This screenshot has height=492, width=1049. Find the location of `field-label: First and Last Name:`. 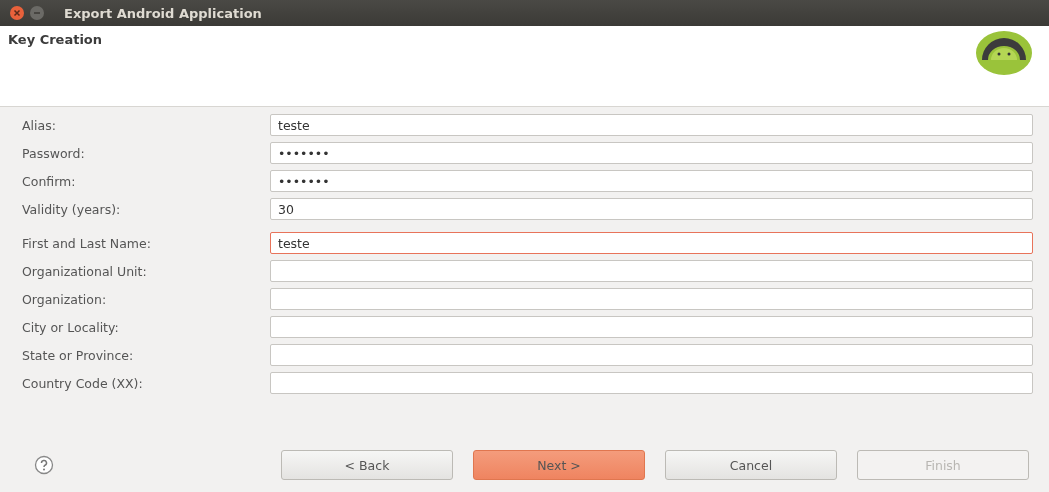

field-label: First and Last Name: is located at coordinates (87, 243).